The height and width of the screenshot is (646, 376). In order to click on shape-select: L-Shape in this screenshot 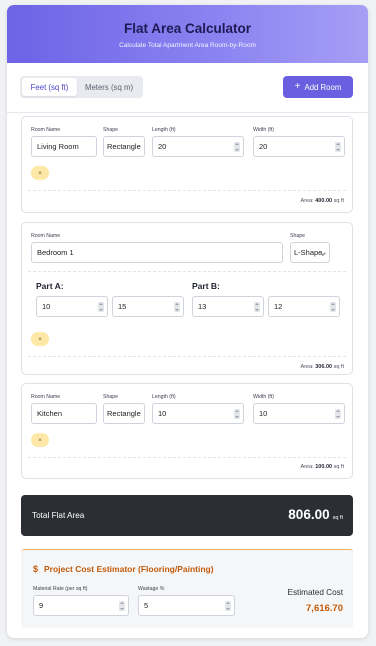, I will do `click(310, 252)`.